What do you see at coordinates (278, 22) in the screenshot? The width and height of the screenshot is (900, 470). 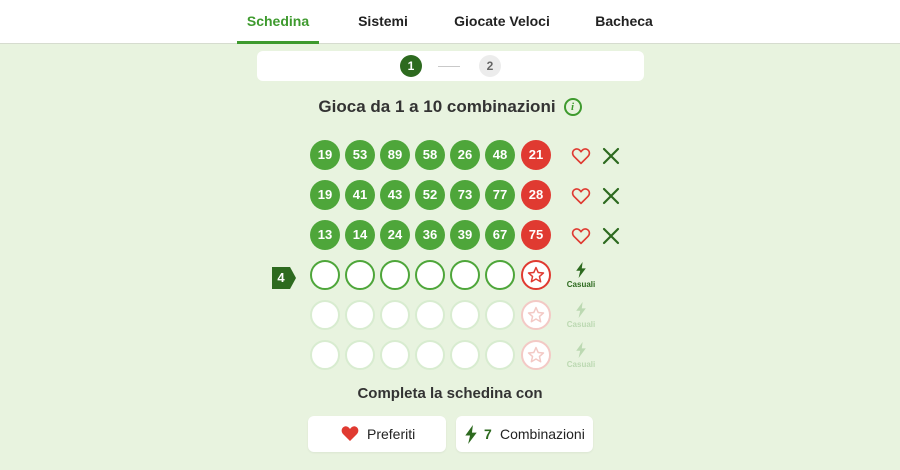 I see `tab-schedina: Schedina` at bounding box center [278, 22].